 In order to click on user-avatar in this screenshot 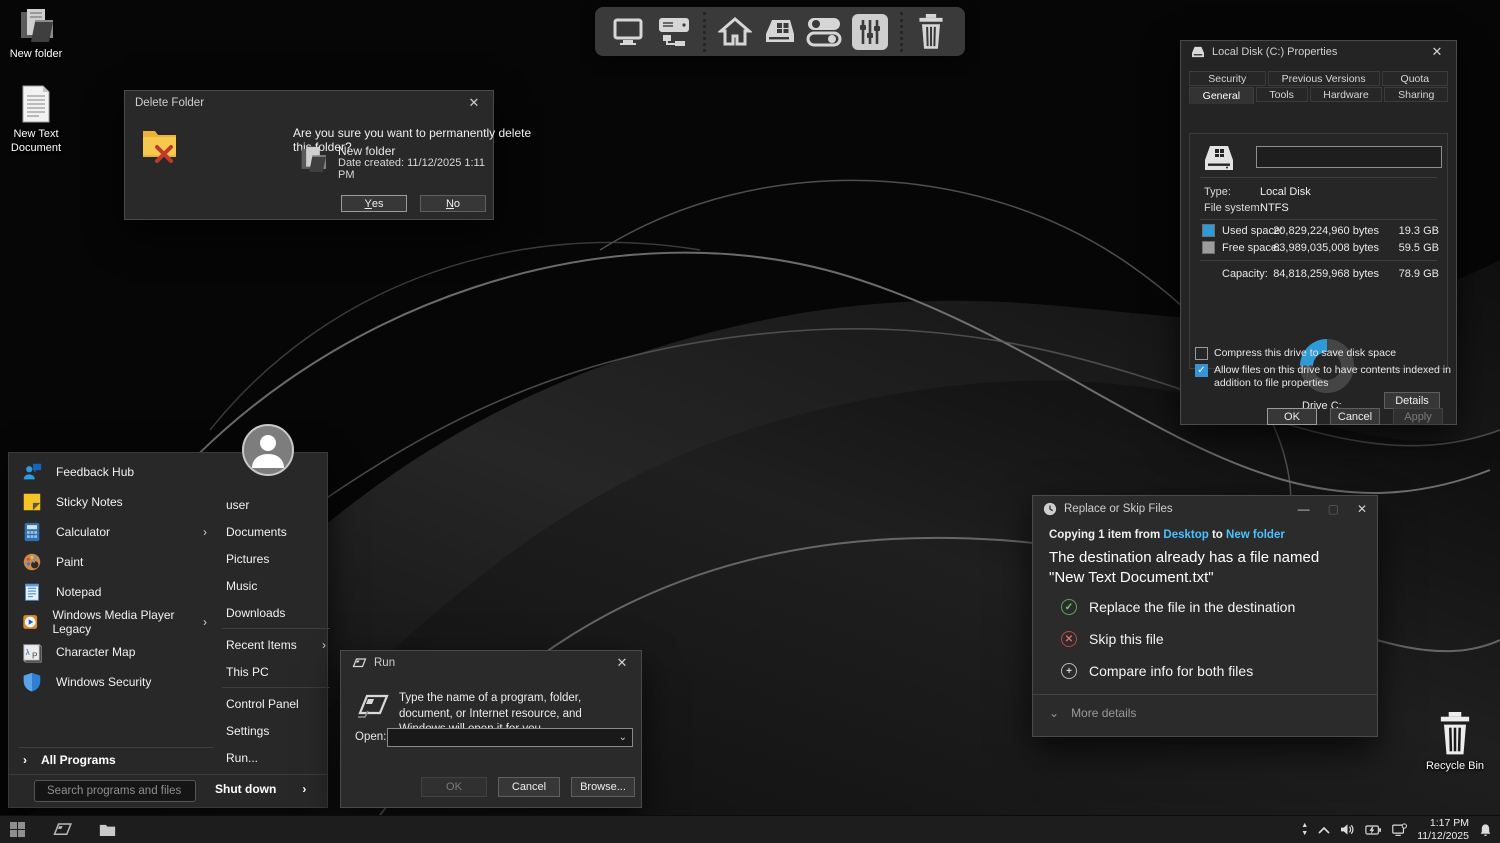, I will do `click(268, 450)`.